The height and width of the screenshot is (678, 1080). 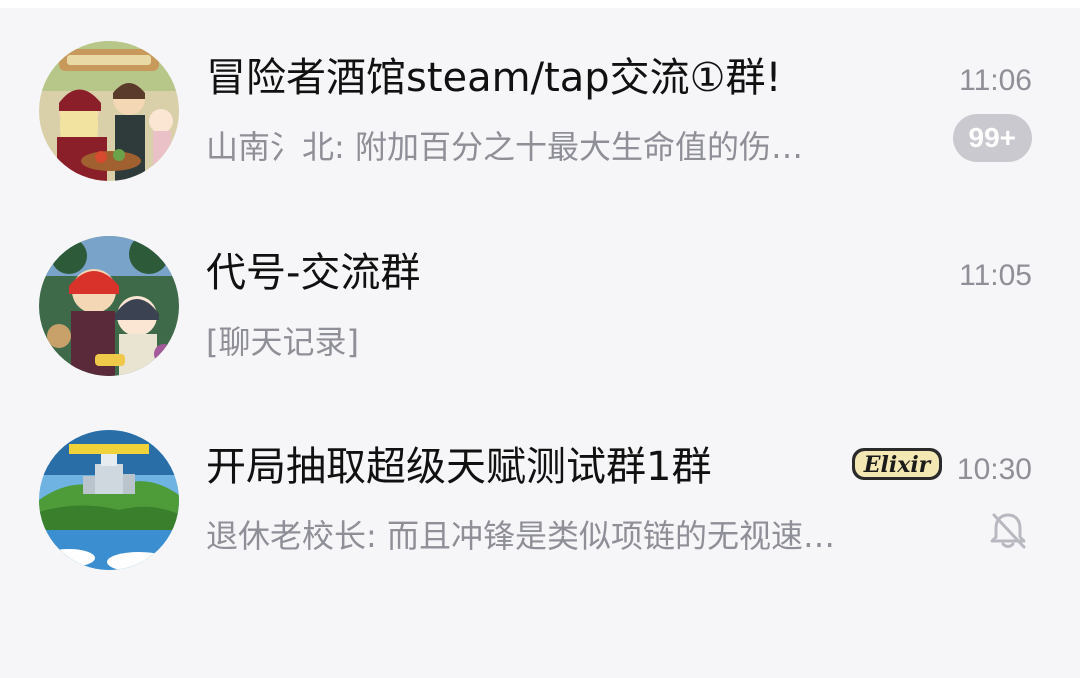 What do you see at coordinates (994, 469) in the screenshot?
I see `chat-time: 10:30` at bounding box center [994, 469].